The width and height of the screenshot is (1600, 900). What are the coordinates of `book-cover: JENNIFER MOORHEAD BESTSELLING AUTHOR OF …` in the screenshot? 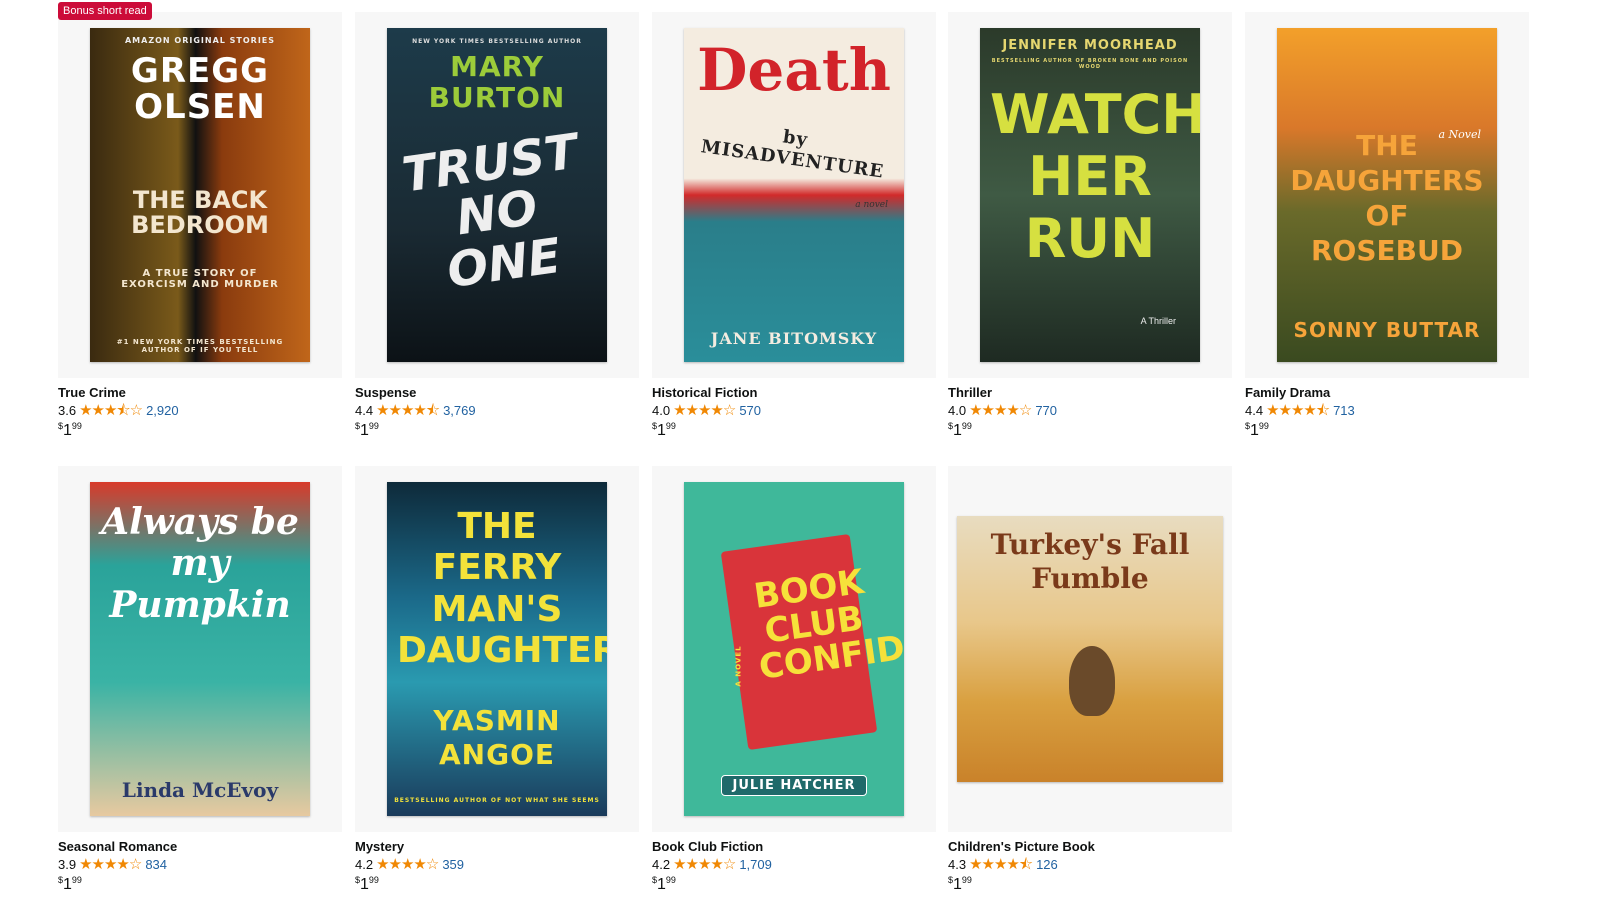 It's located at (1090, 195).